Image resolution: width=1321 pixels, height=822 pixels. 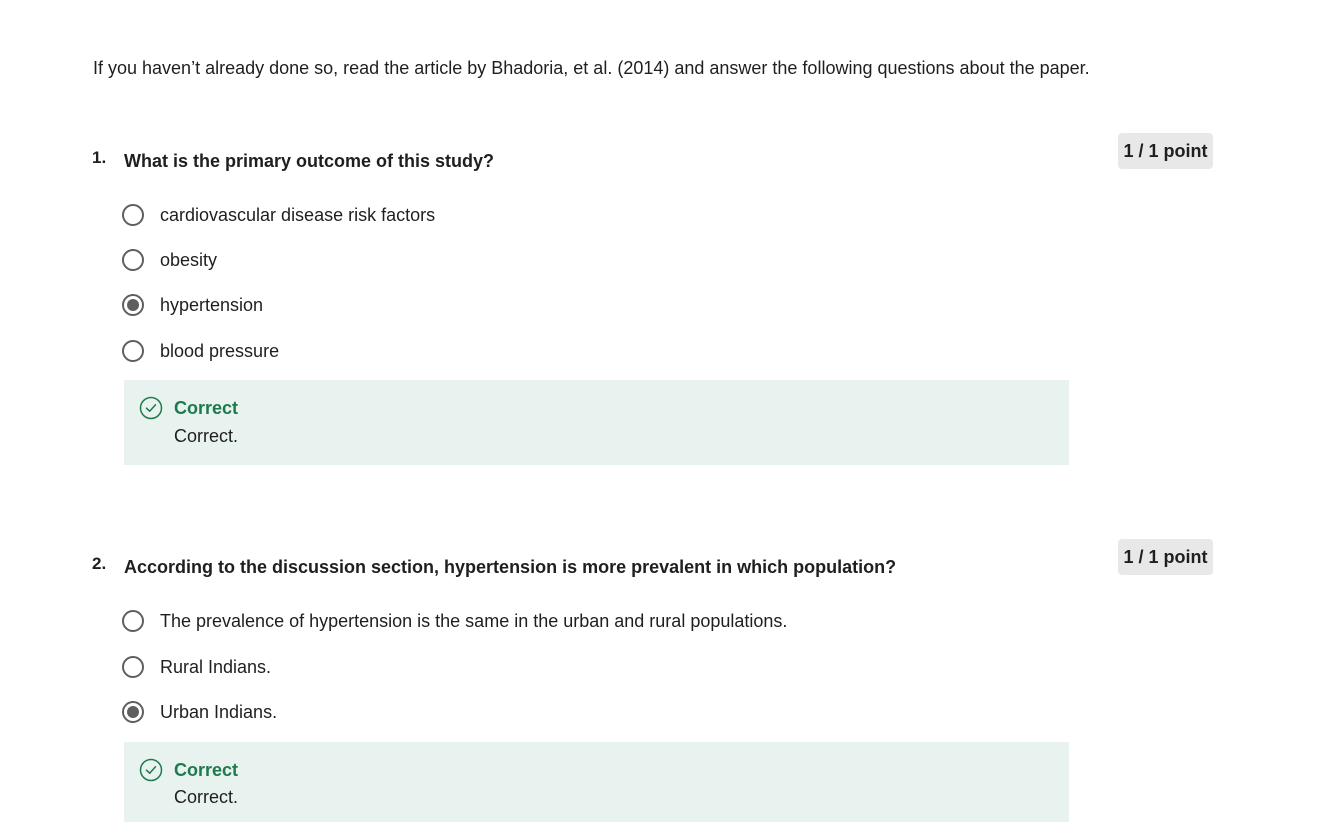 What do you see at coordinates (99, 157) in the screenshot?
I see `question-number: 1.` at bounding box center [99, 157].